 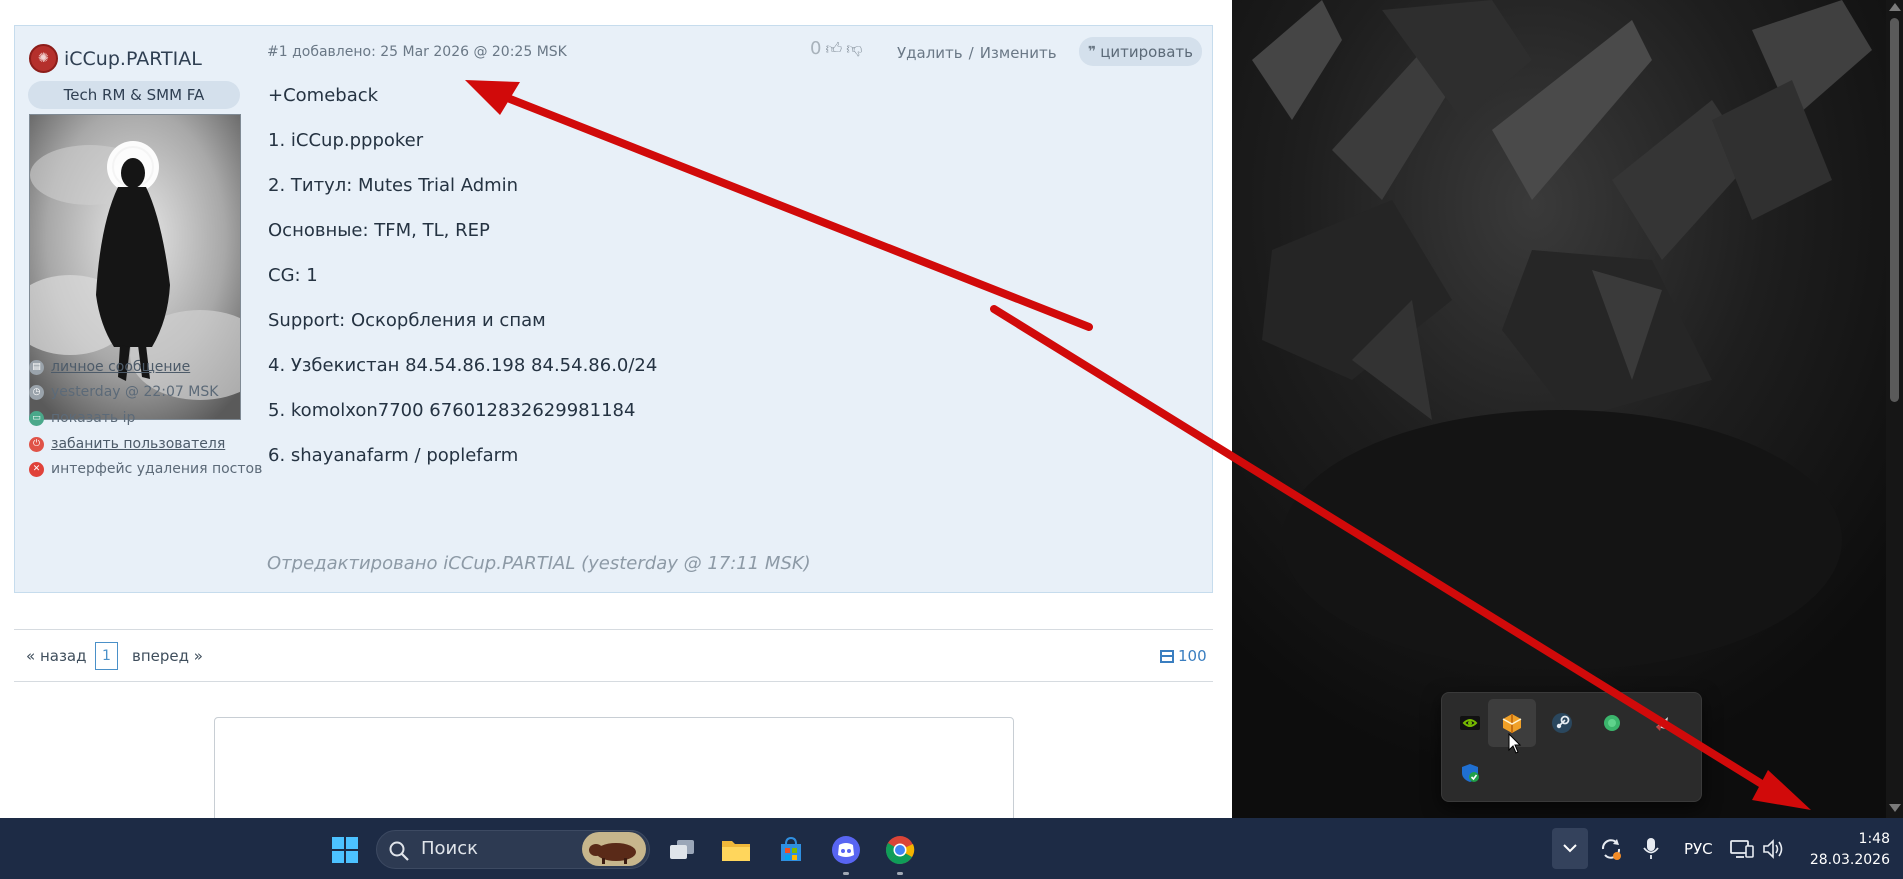 What do you see at coordinates (345, 850) in the screenshot?
I see `windows-start-icon` at bounding box center [345, 850].